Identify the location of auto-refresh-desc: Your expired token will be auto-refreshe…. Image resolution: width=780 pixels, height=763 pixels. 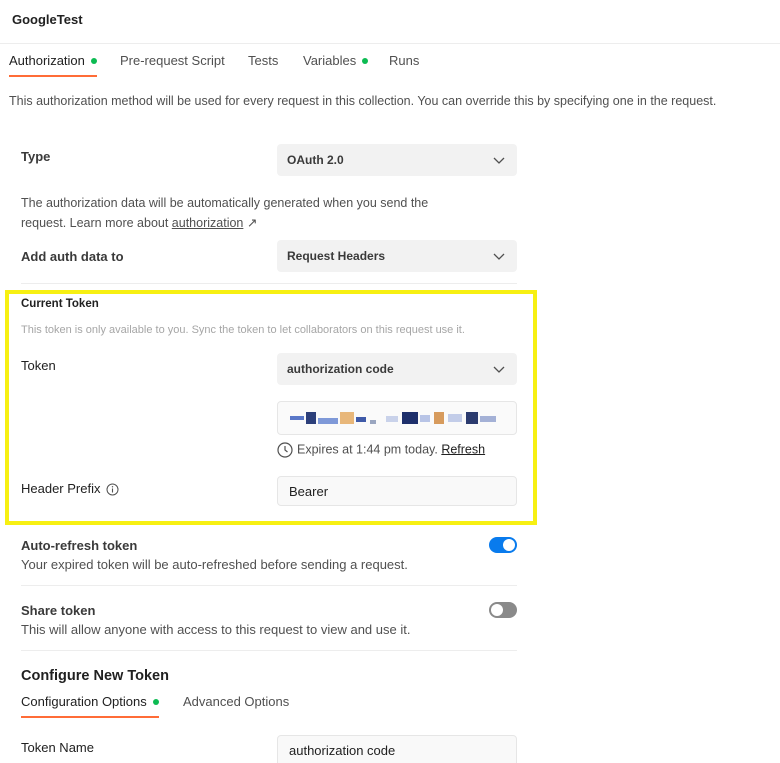
(214, 564).